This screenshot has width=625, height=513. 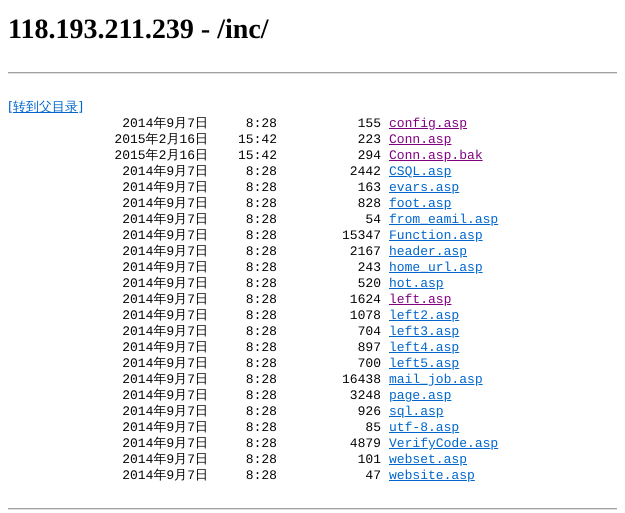 What do you see at coordinates (368, 284) in the screenshot?
I see `file-size: 520` at bounding box center [368, 284].